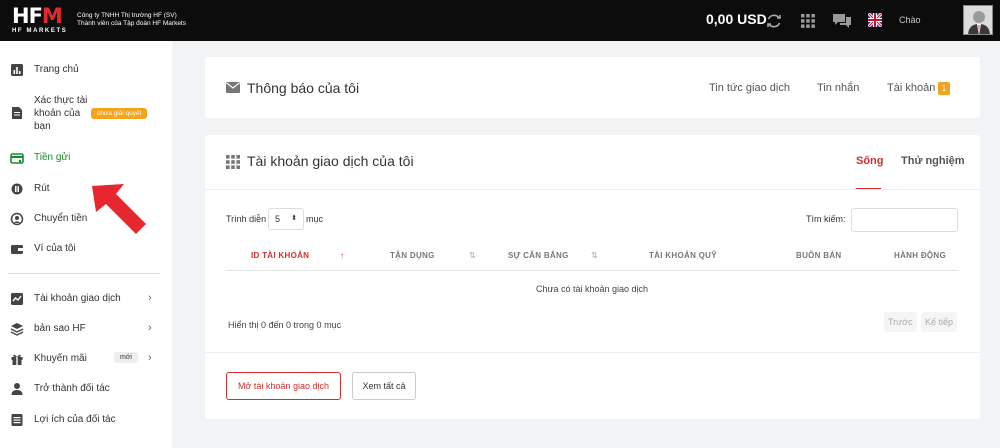 The height and width of the screenshot is (448, 1000). Describe the element at coordinates (52, 16) in the screenshot. I see `logo-text-b: M` at that location.